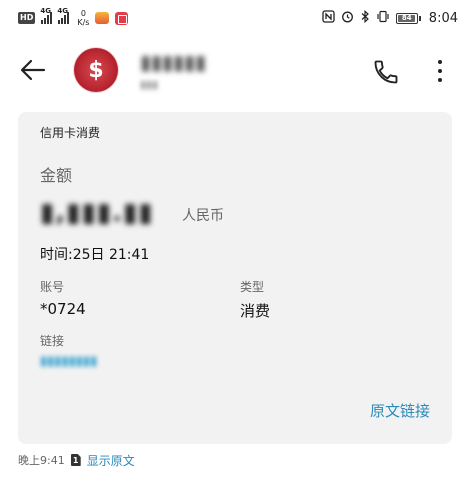 This screenshot has width=472, height=488. I want to click on network-speed: 0 K/s, so click(83, 18).